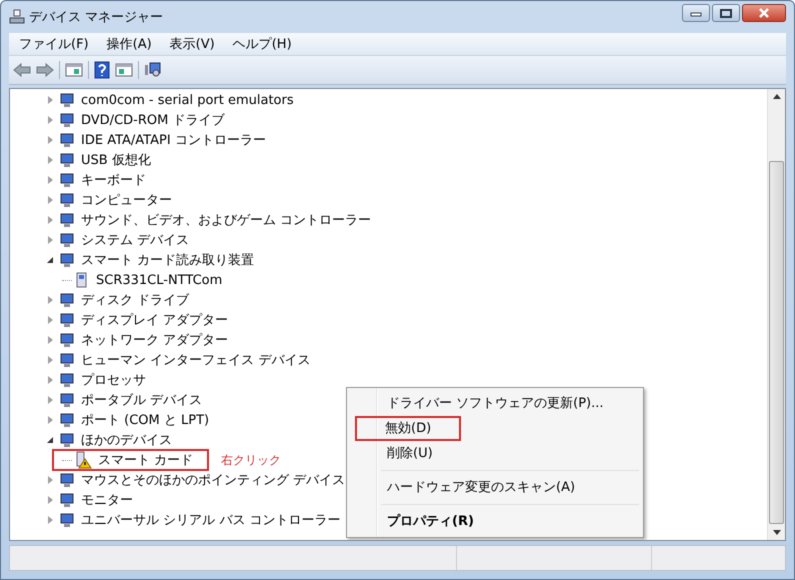 The height and width of the screenshot is (580, 795). I want to click on tree-item: キーボード, so click(113, 180).